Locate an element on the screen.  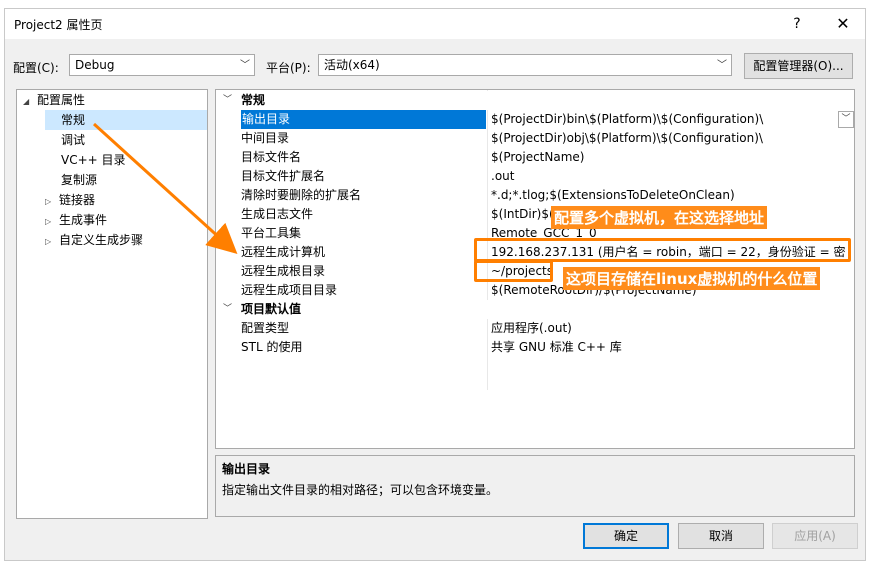
arrow-line is located at coordinates (165, 188).